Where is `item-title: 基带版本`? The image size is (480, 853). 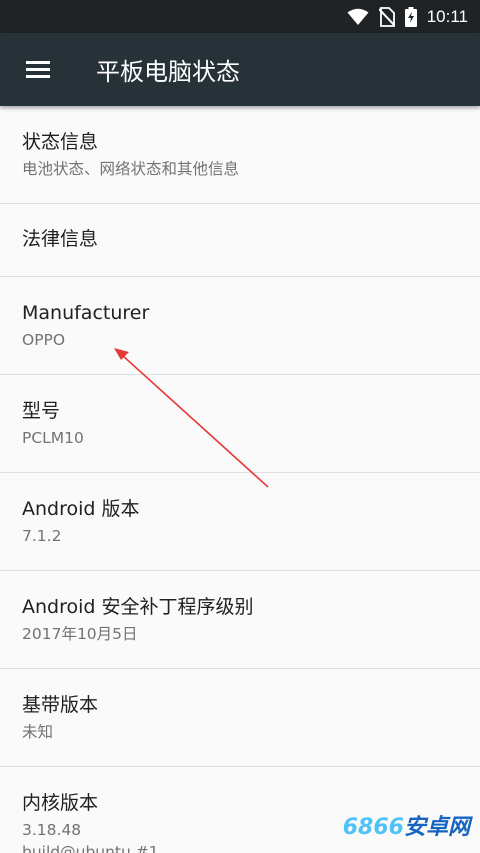
item-title: 基带版本 is located at coordinates (60, 705).